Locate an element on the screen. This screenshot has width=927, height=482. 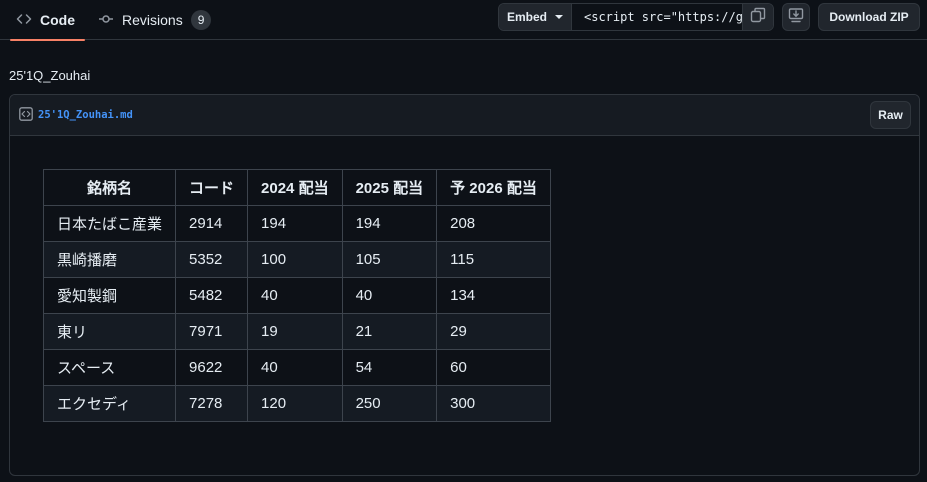
embed-group: Embed is located at coordinates (636, 17).